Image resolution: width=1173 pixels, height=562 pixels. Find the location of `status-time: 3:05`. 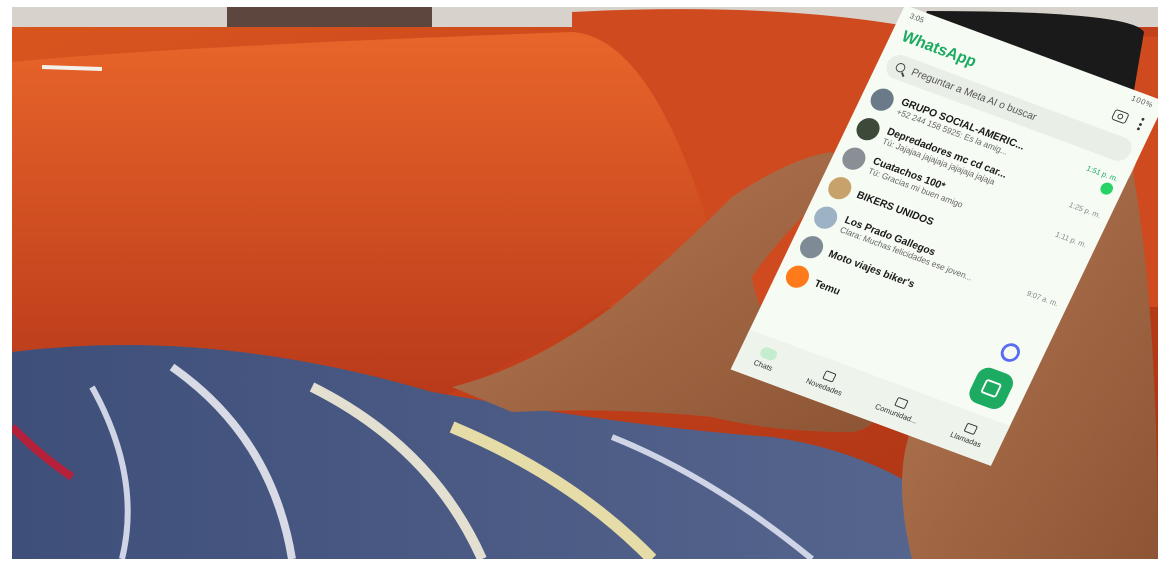

status-time: 3:05 is located at coordinates (917, 18).